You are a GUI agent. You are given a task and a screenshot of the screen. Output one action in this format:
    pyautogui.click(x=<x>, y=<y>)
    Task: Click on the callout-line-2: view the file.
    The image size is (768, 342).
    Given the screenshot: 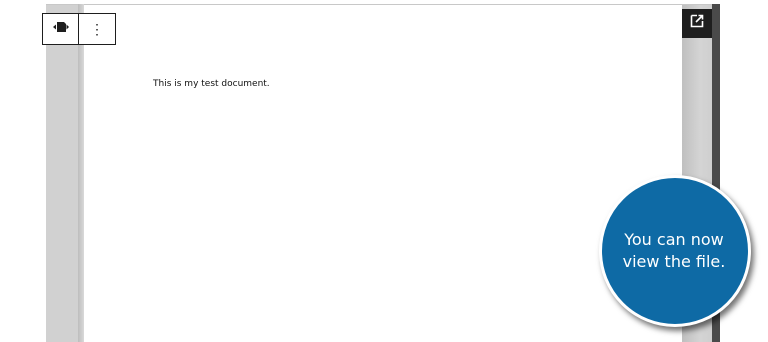 What is the action you would take?
    pyautogui.click(x=674, y=261)
    